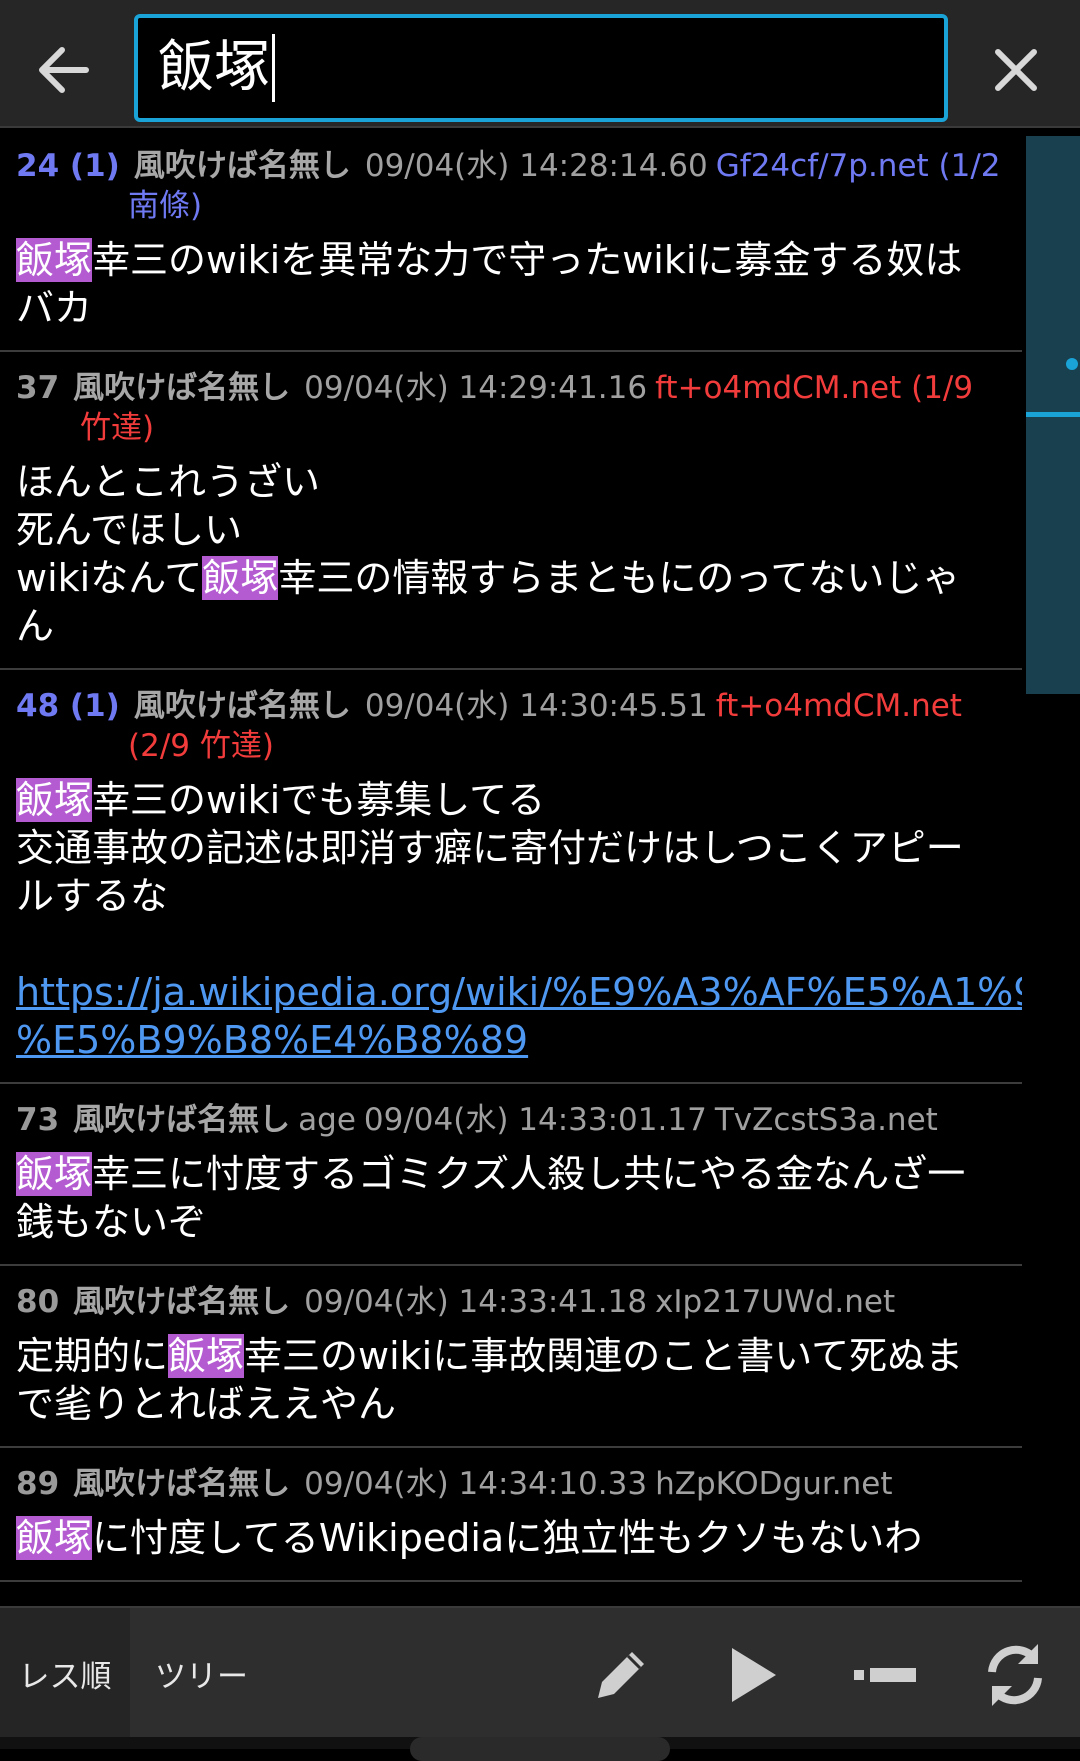 The height and width of the screenshot is (1761, 1080). What do you see at coordinates (535, 1120) in the screenshot?
I see `post-date: 09/04(水) 14:33:01.17` at bounding box center [535, 1120].